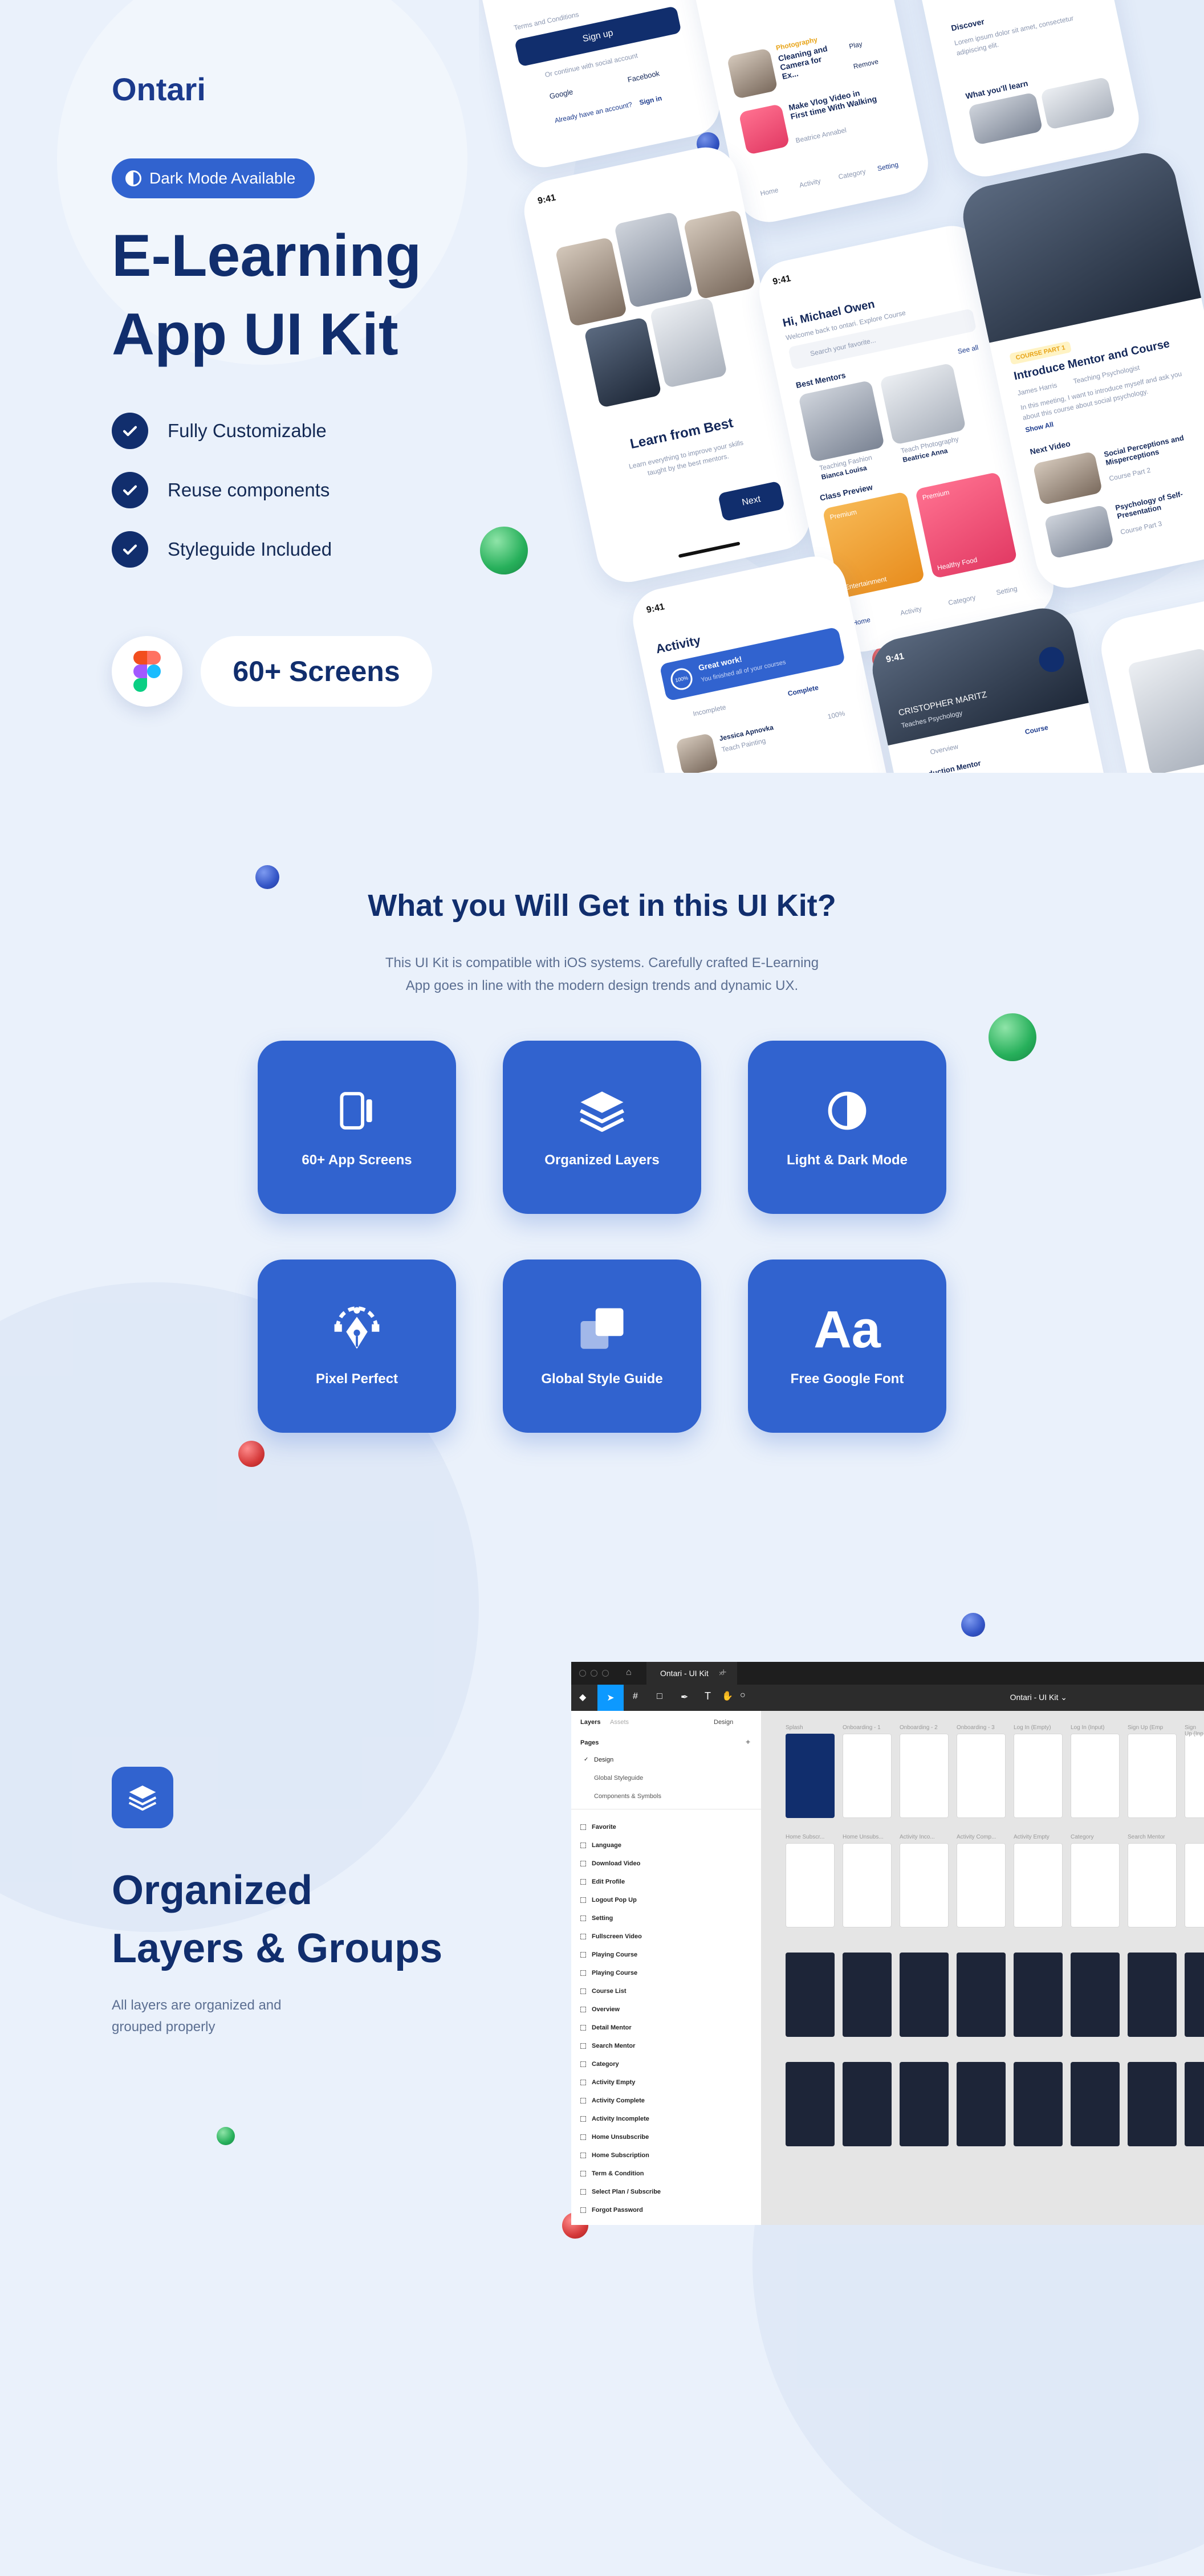 Image resolution: width=1204 pixels, height=2576 pixels. Describe the element at coordinates (596, 1918) in the screenshot. I see `layer-item: Setting` at that location.